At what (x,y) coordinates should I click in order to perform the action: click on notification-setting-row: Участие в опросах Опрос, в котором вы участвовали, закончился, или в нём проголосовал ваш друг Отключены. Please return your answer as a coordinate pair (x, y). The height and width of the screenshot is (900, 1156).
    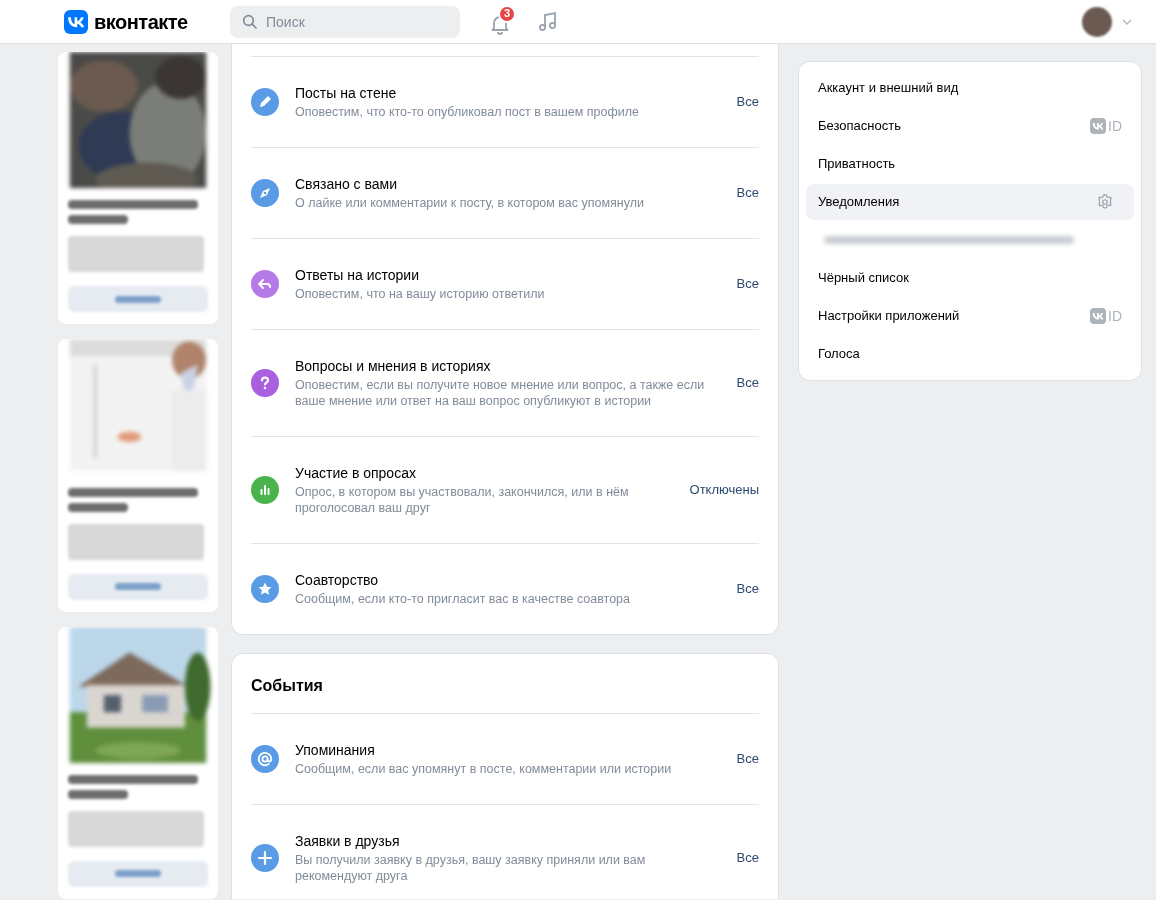
    Looking at the image, I should click on (505, 489).